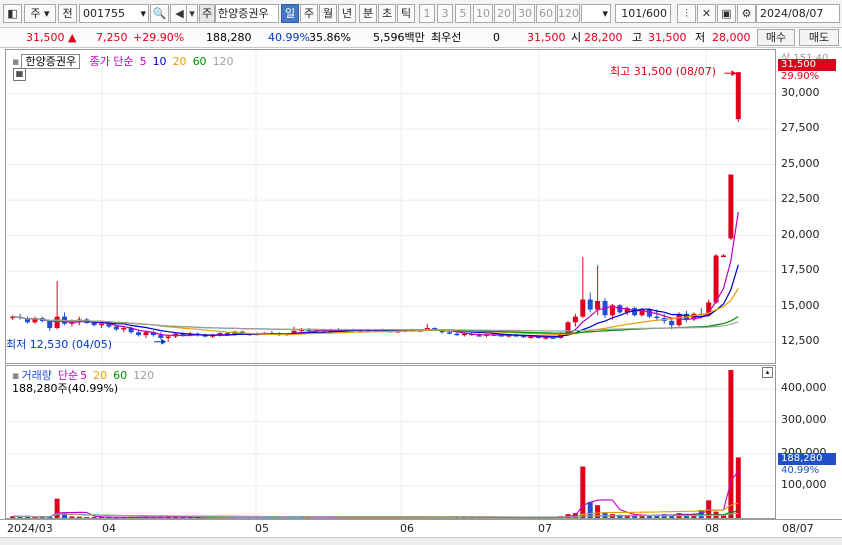 The height and width of the screenshot is (545, 842). What do you see at coordinates (596, 13) in the screenshot?
I see `custom-interval-input: ▾` at bounding box center [596, 13].